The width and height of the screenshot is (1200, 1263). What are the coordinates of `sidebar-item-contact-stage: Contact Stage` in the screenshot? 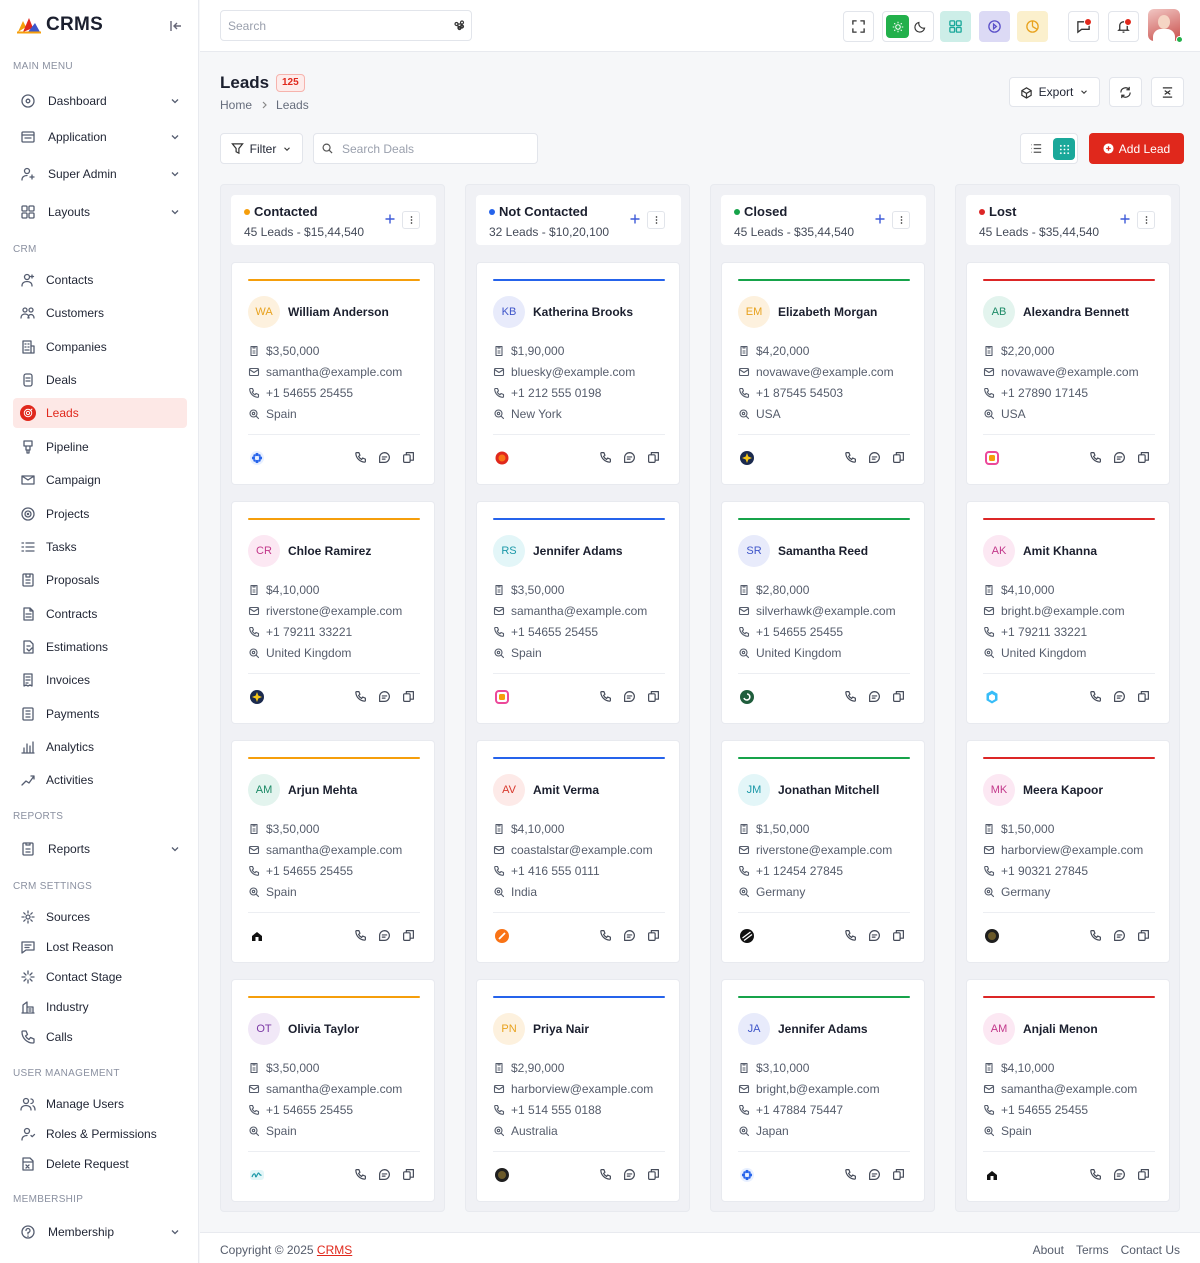 It's located at (100, 977).